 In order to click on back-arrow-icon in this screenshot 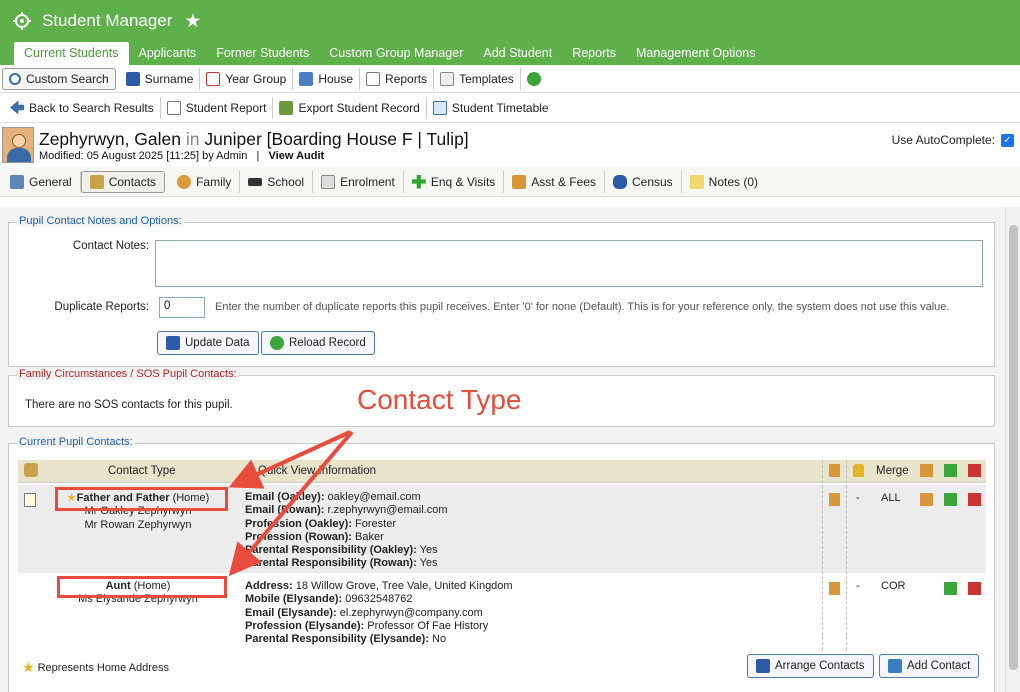, I will do `click(17, 107)`.